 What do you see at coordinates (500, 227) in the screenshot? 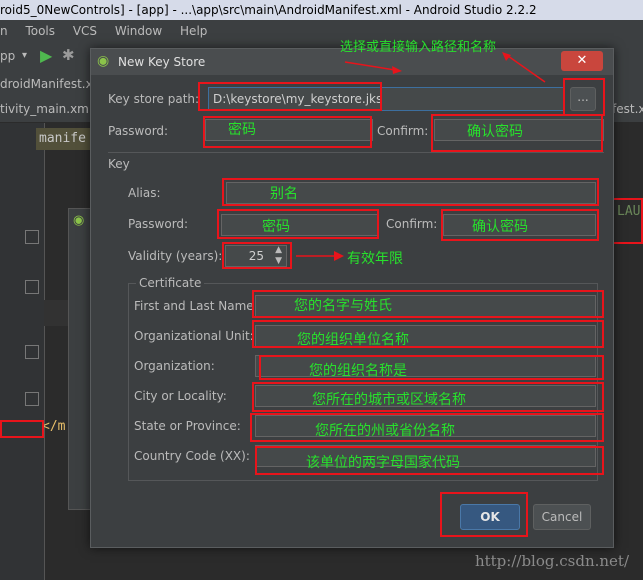
I see `annotation-key-confirm: 确认密码` at bounding box center [500, 227].